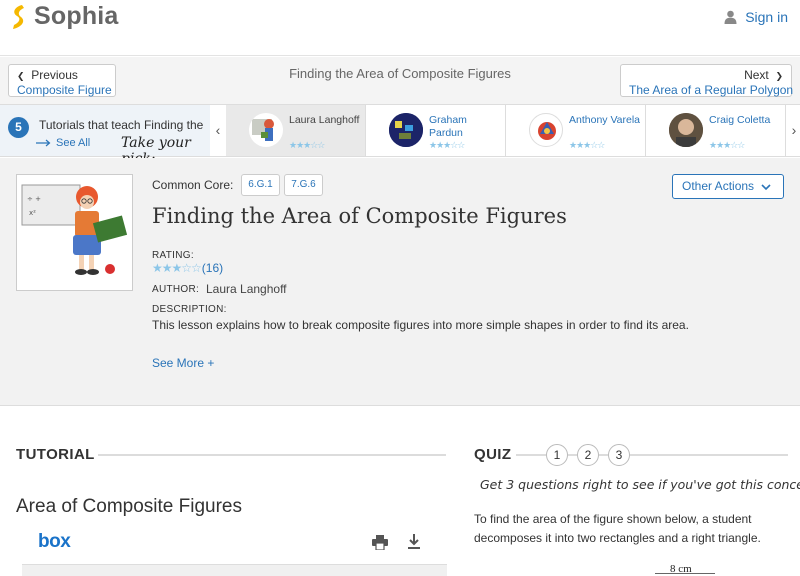 Image resolution: width=800 pixels, height=576 pixels. Describe the element at coordinates (605, 120) in the screenshot. I see `tutor-name: Anthony Varela` at that location.